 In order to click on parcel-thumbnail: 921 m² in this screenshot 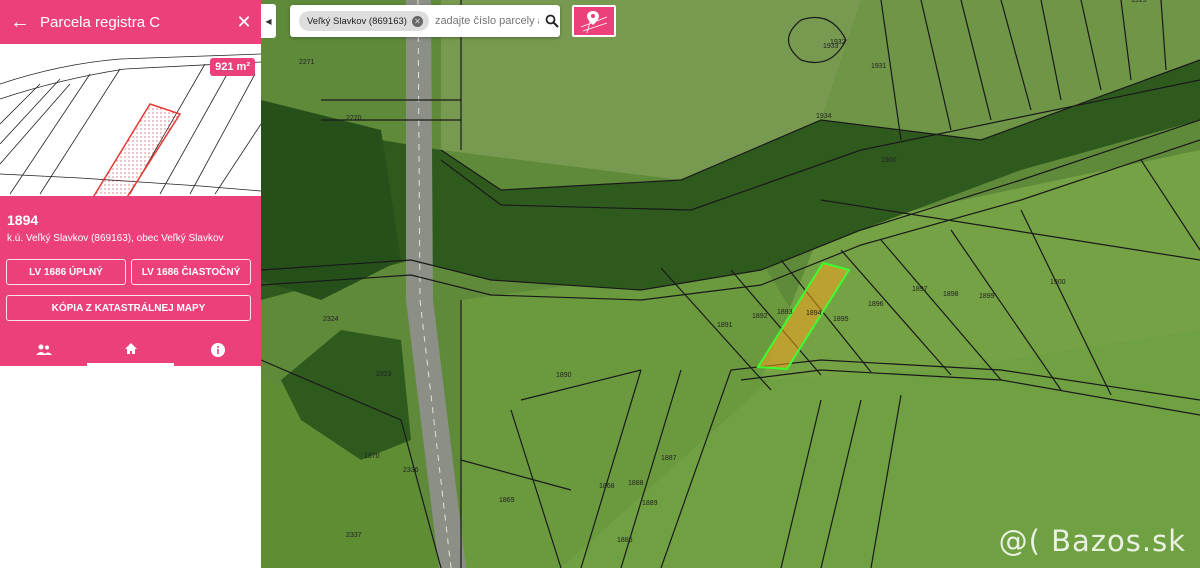, I will do `click(130, 120)`.